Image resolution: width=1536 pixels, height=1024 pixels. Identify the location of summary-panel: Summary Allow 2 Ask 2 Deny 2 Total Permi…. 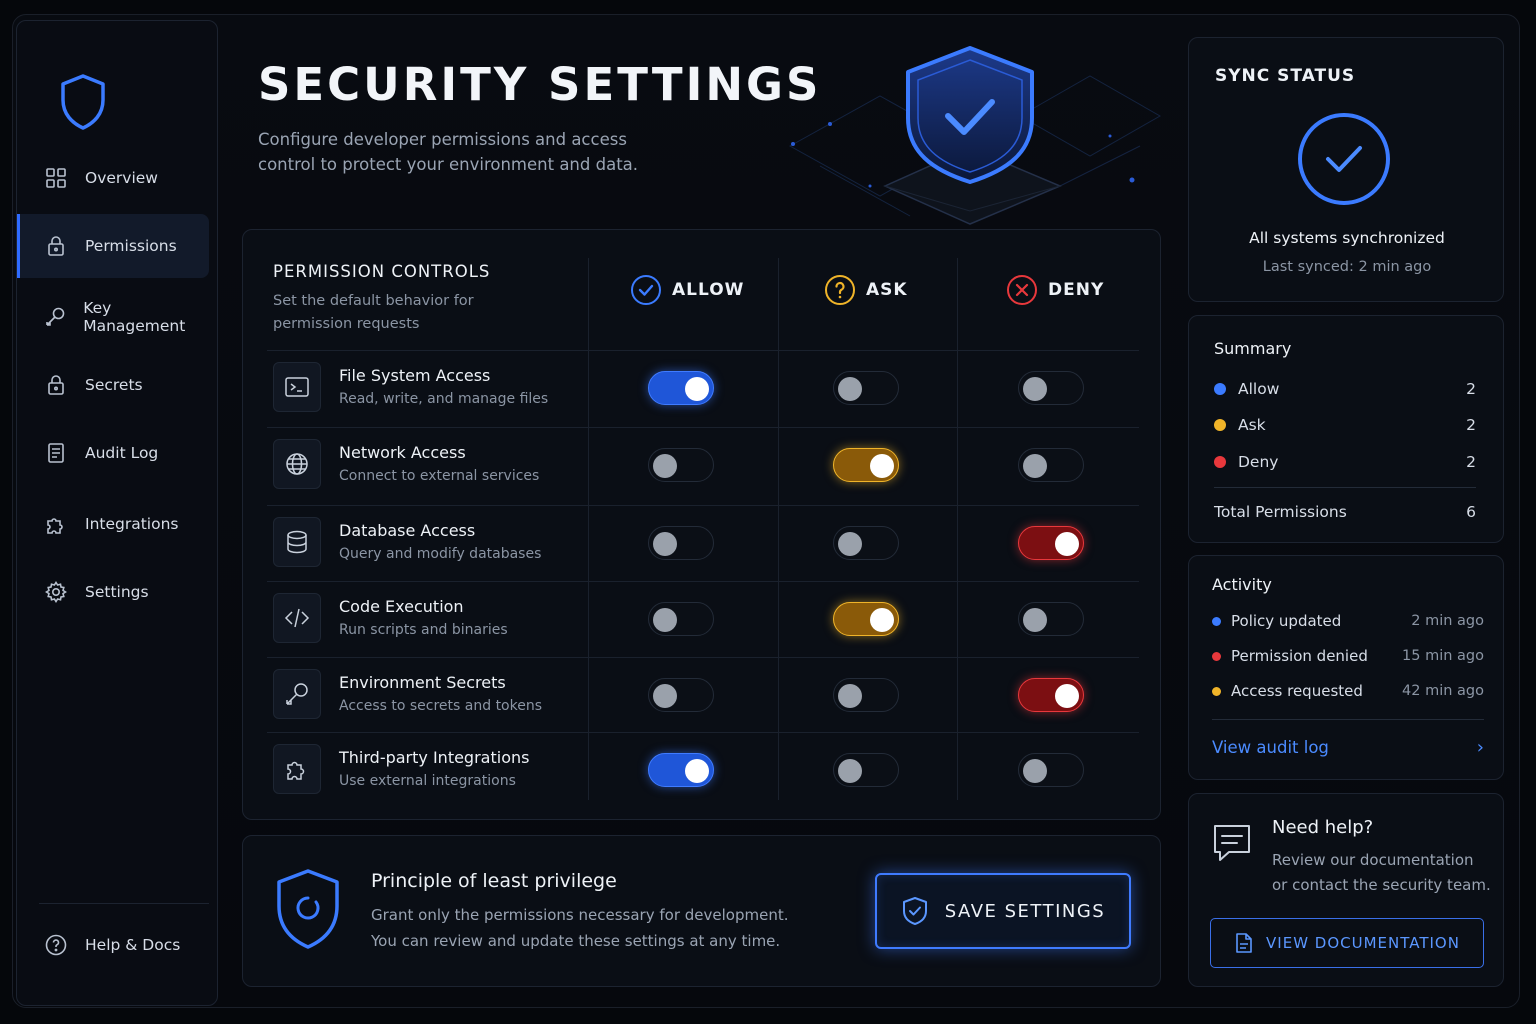
(1346, 429).